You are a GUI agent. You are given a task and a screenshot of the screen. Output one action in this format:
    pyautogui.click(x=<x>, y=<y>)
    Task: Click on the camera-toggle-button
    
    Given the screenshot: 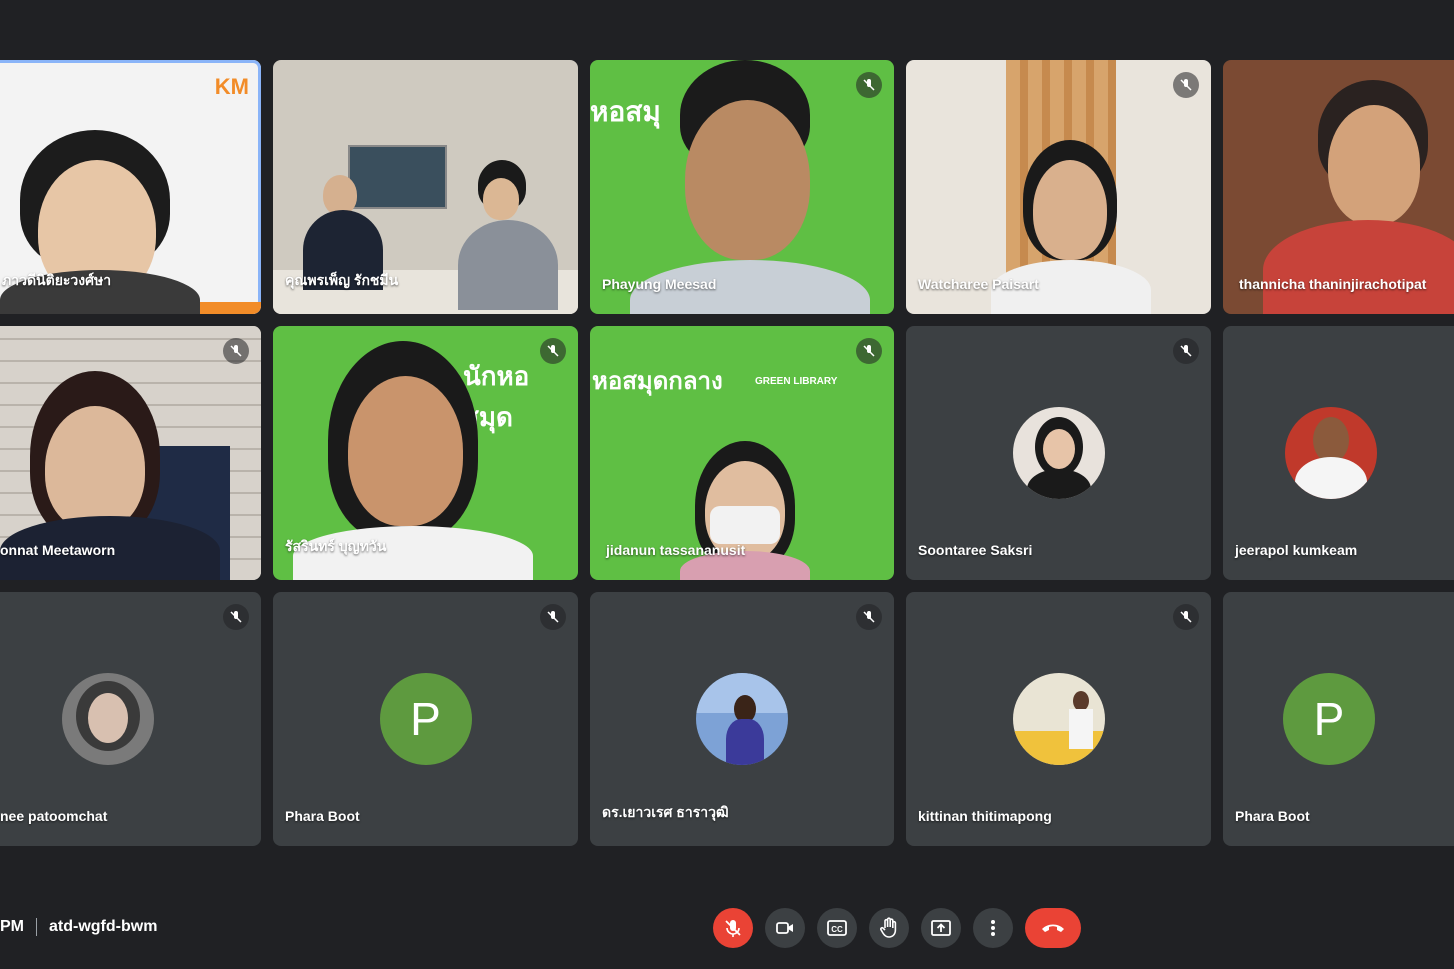 What is the action you would take?
    pyautogui.click(x=785, y=928)
    